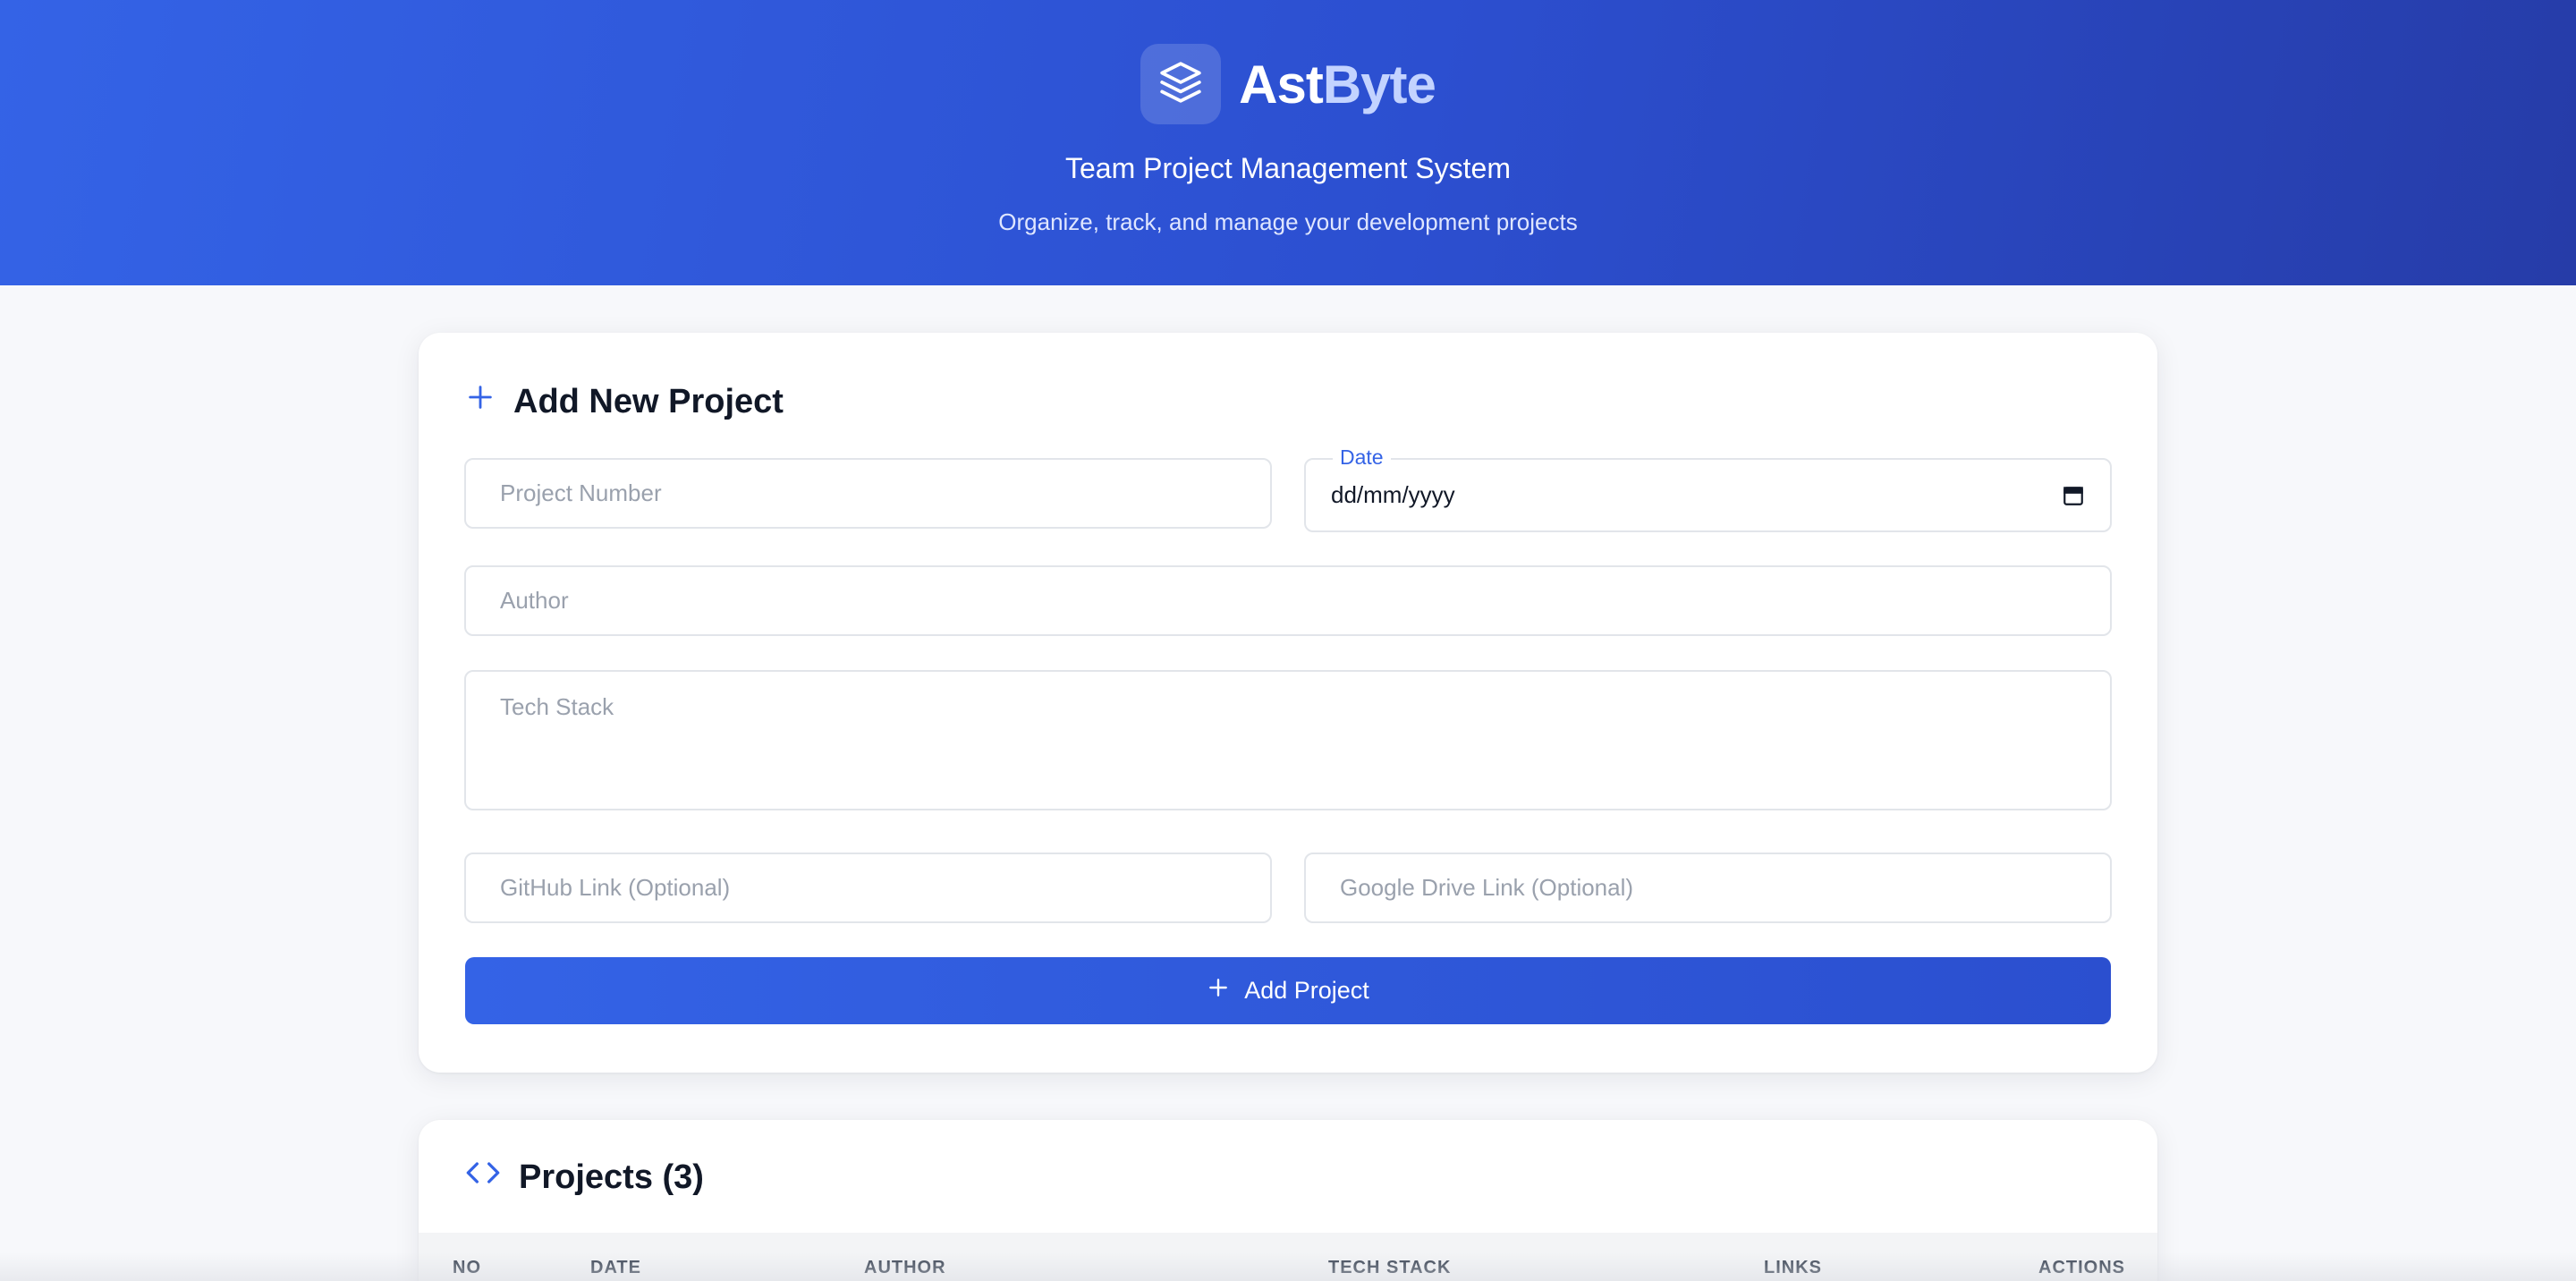  What do you see at coordinates (1393, 495) in the screenshot?
I see `date-input-value: dd/mm/yyyy` at bounding box center [1393, 495].